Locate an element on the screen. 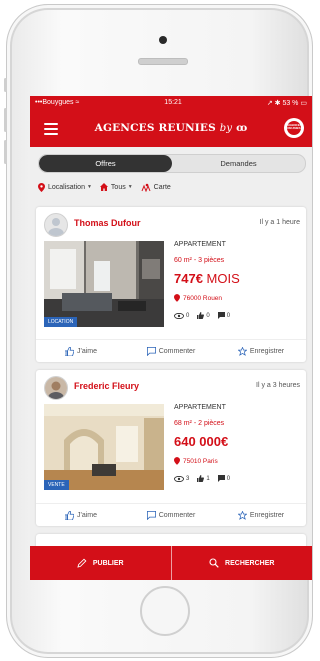 The height and width of the screenshot is (661, 320). views-count: 3 is located at coordinates (181, 478).